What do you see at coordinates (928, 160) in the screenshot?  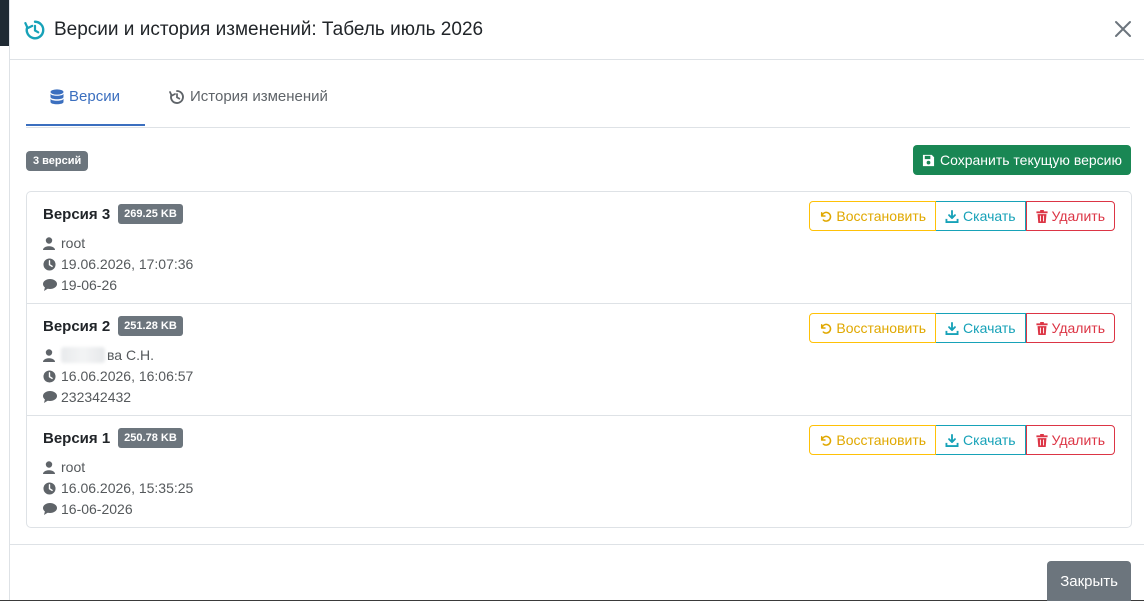 I see `floppy-disk-icon` at bounding box center [928, 160].